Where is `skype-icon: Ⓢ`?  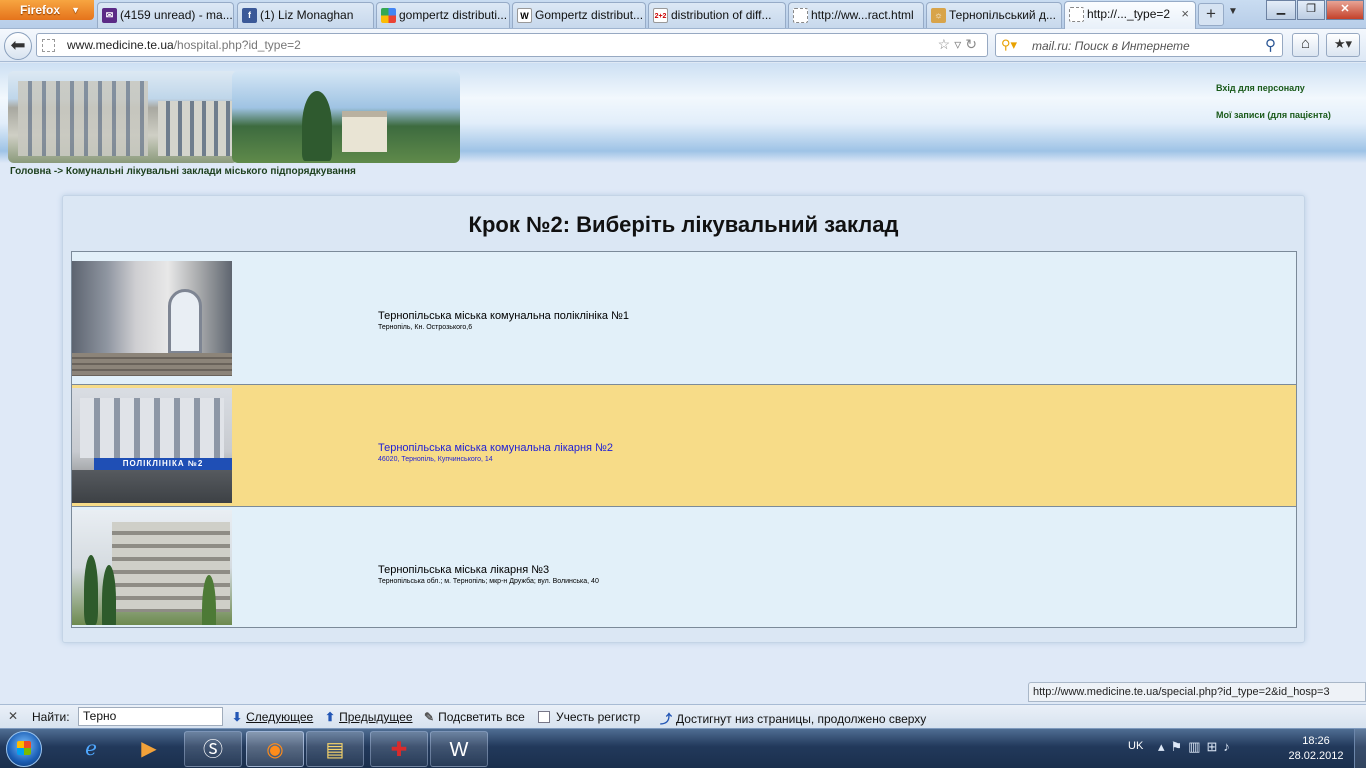
skype-icon: Ⓢ is located at coordinates (213, 749).